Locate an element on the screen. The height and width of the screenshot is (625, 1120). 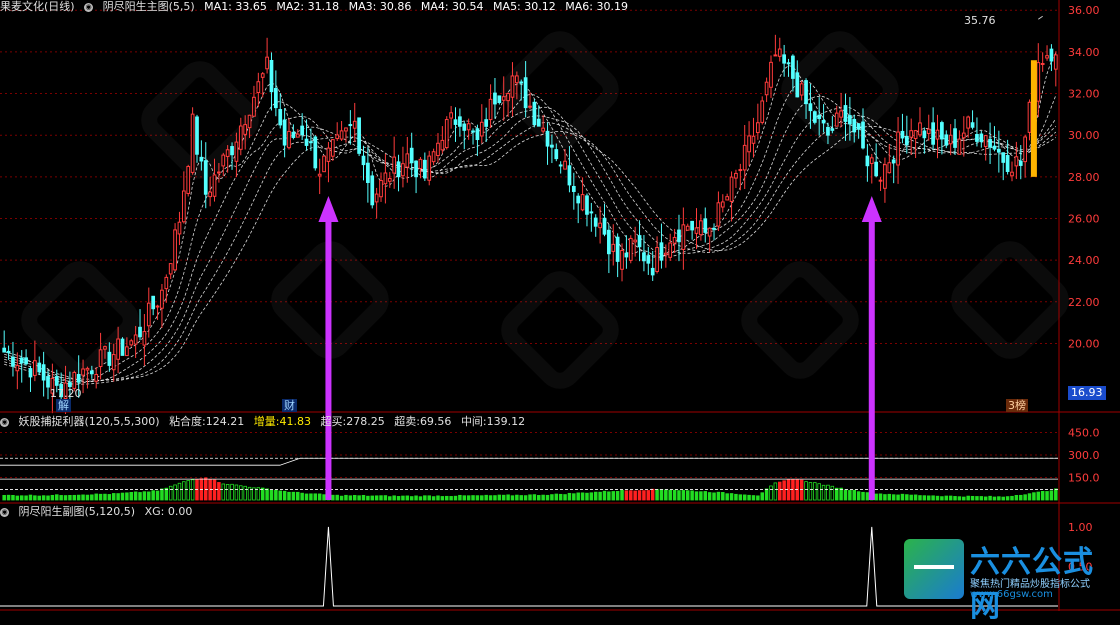
y-tick-label: 26.00 is located at coordinates (1084, 218).